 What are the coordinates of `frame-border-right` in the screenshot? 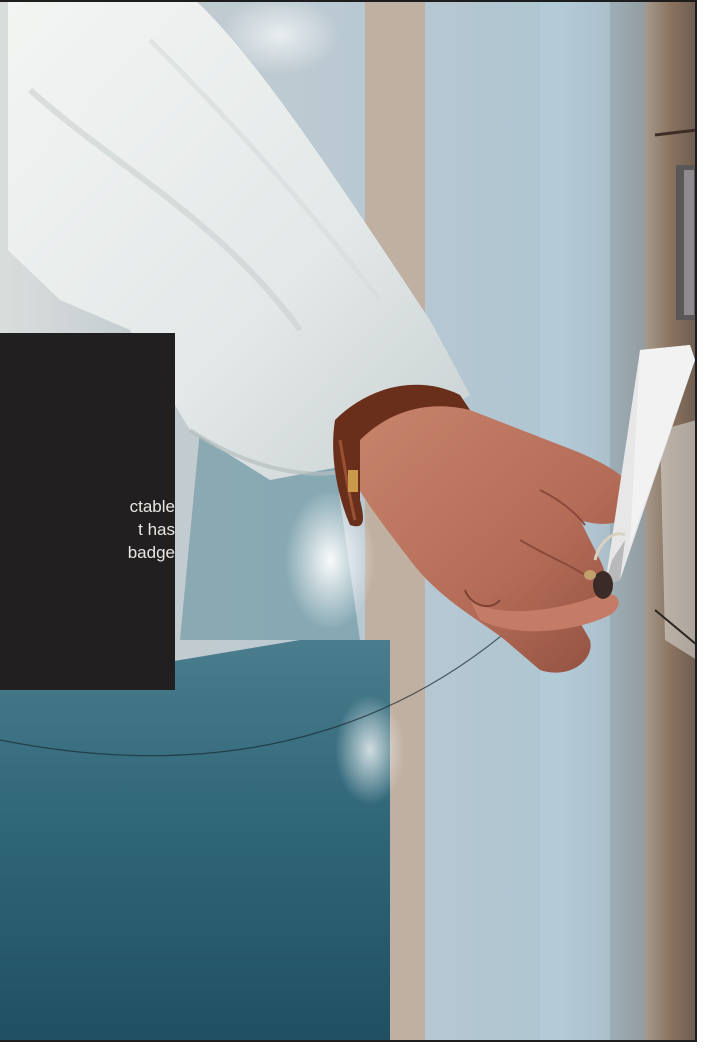 It's located at (700, 525).